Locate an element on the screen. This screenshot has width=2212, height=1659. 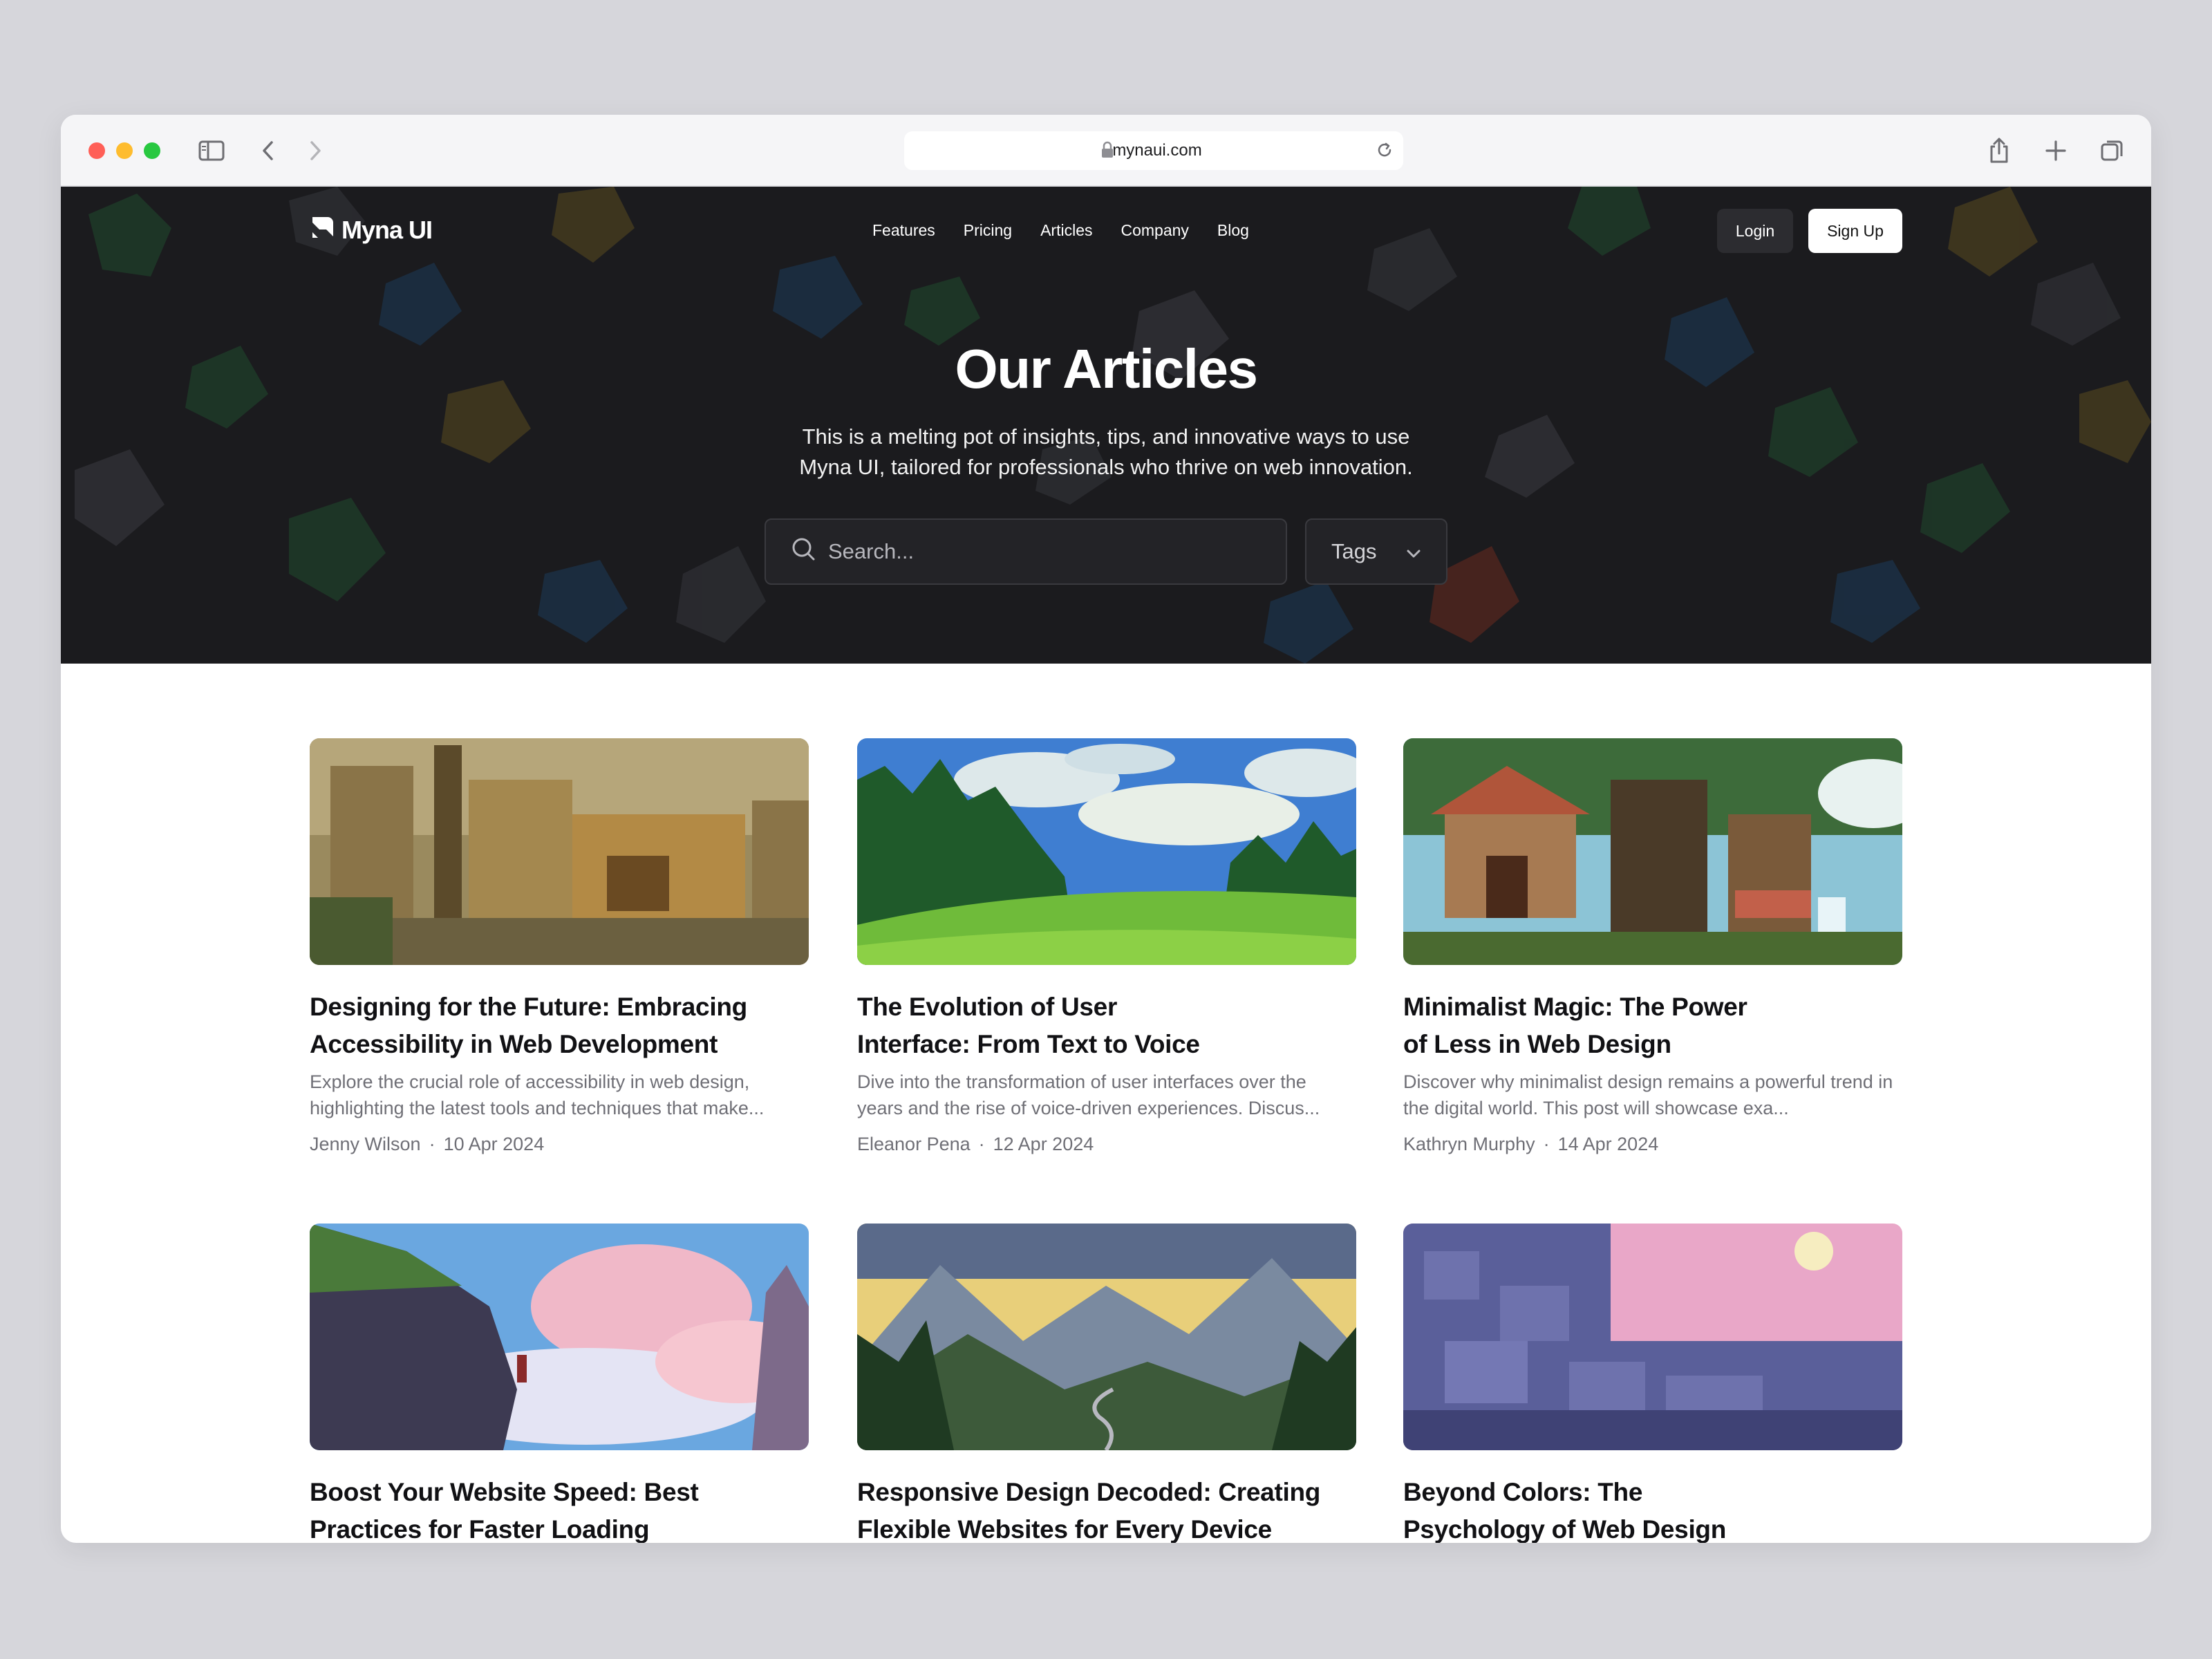
tags-dropdown: Tags is located at coordinates (1376, 551).